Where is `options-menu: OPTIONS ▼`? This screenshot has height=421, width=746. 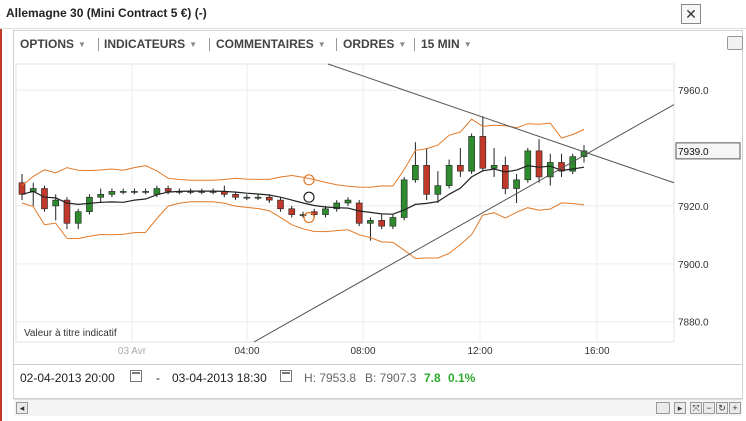
options-menu: OPTIONS ▼ is located at coordinates (53, 44).